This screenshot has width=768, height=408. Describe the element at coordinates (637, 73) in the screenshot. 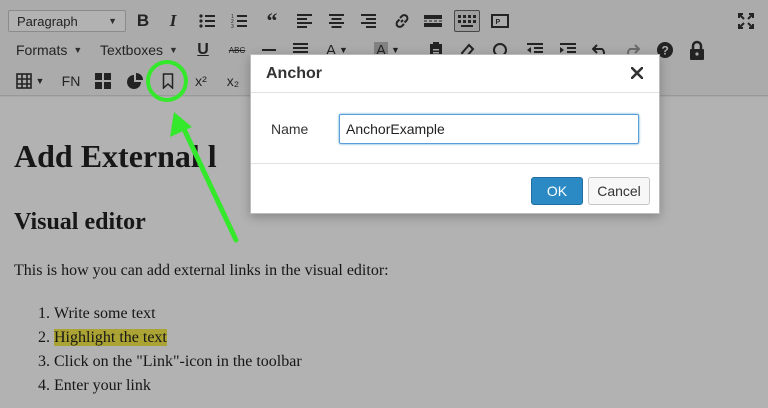

I see `close-icon` at that location.